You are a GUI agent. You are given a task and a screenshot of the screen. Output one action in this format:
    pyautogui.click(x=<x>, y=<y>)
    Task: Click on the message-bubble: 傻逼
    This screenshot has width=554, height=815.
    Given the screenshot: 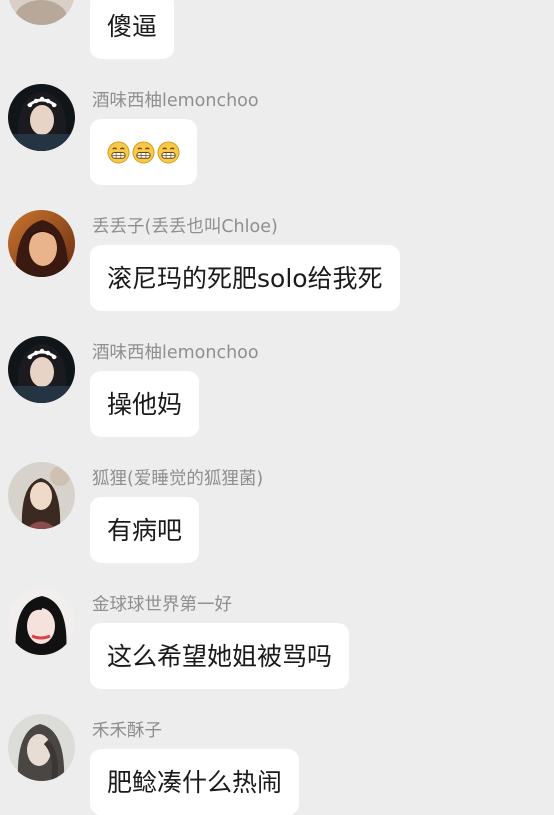 What is the action you would take?
    pyautogui.click(x=132, y=29)
    